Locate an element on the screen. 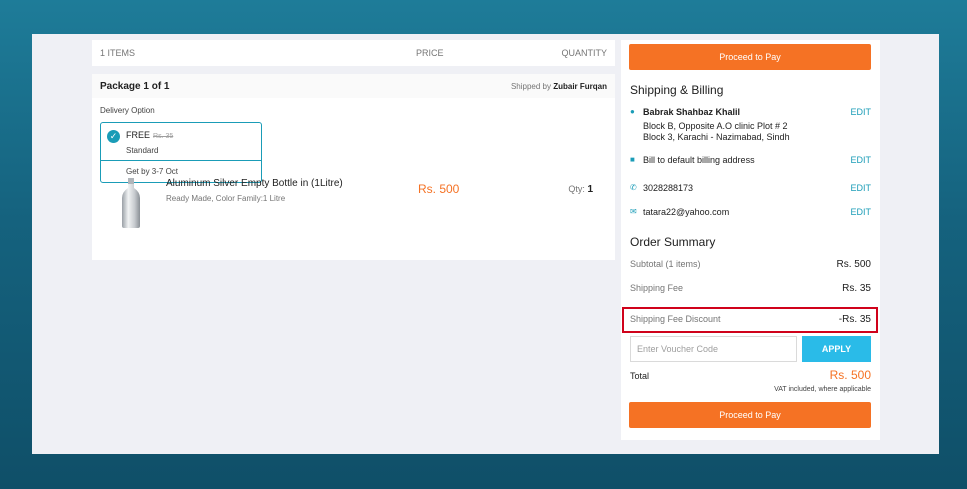 Image resolution: width=967 pixels, height=489 pixels. edit-email-link: EDIT is located at coordinates (860, 212).